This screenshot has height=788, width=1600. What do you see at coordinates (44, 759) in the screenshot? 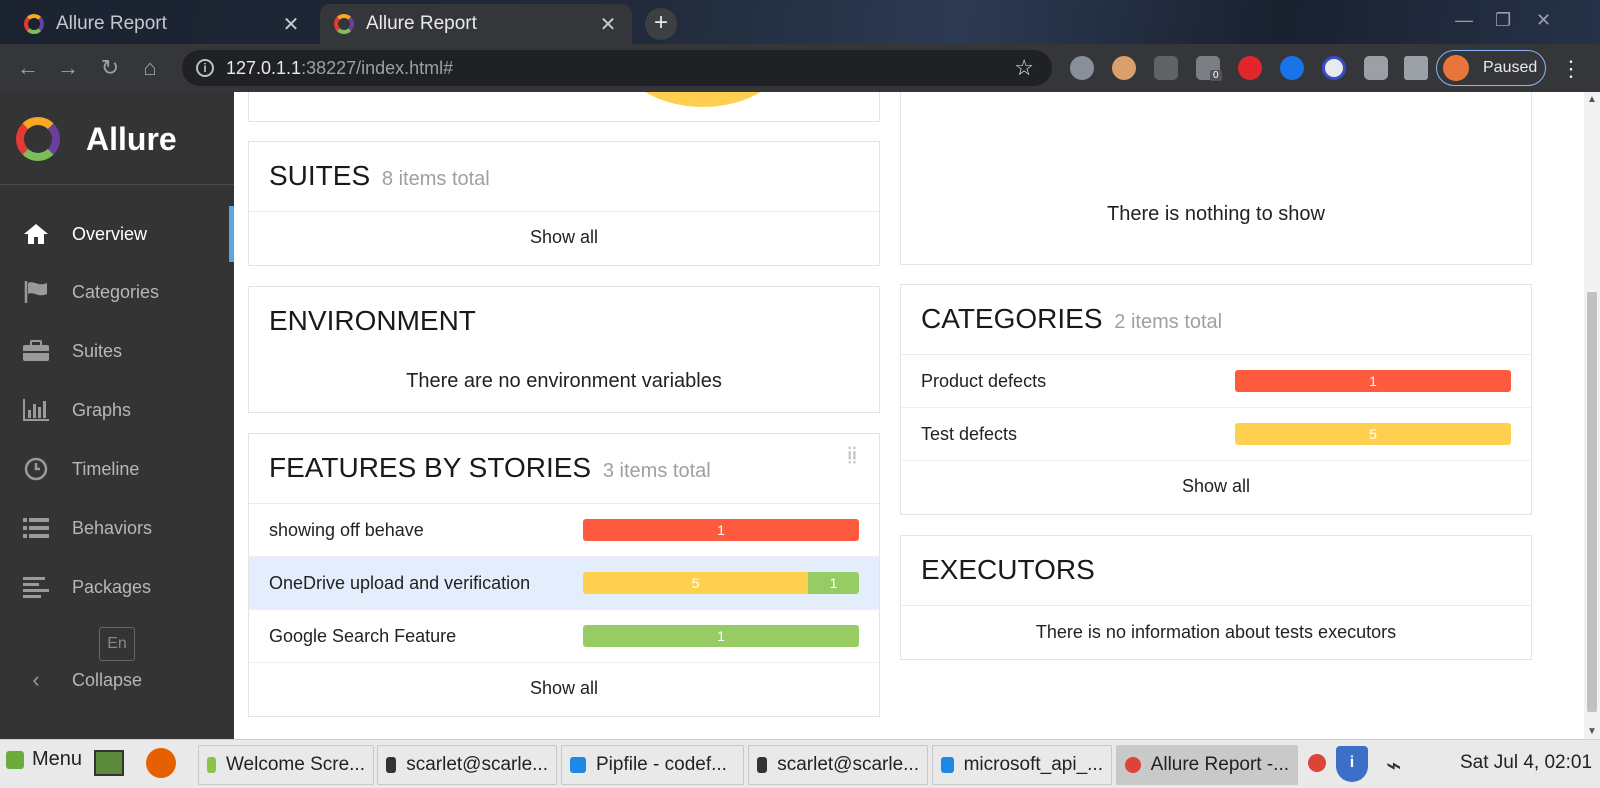
I see `start-menu-button: Menu` at bounding box center [44, 759].